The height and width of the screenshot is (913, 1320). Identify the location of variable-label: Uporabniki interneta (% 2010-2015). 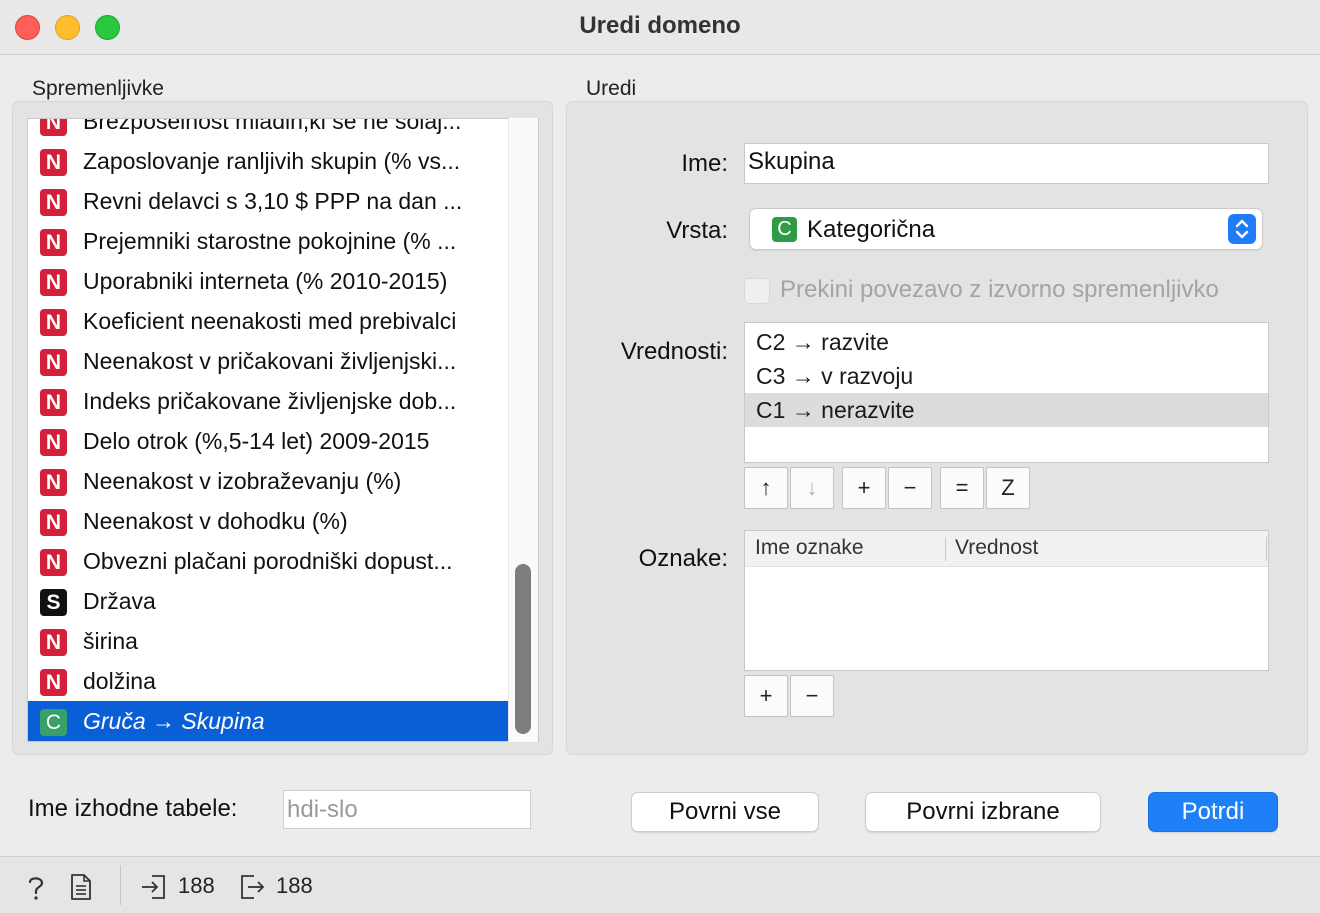
(265, 281).